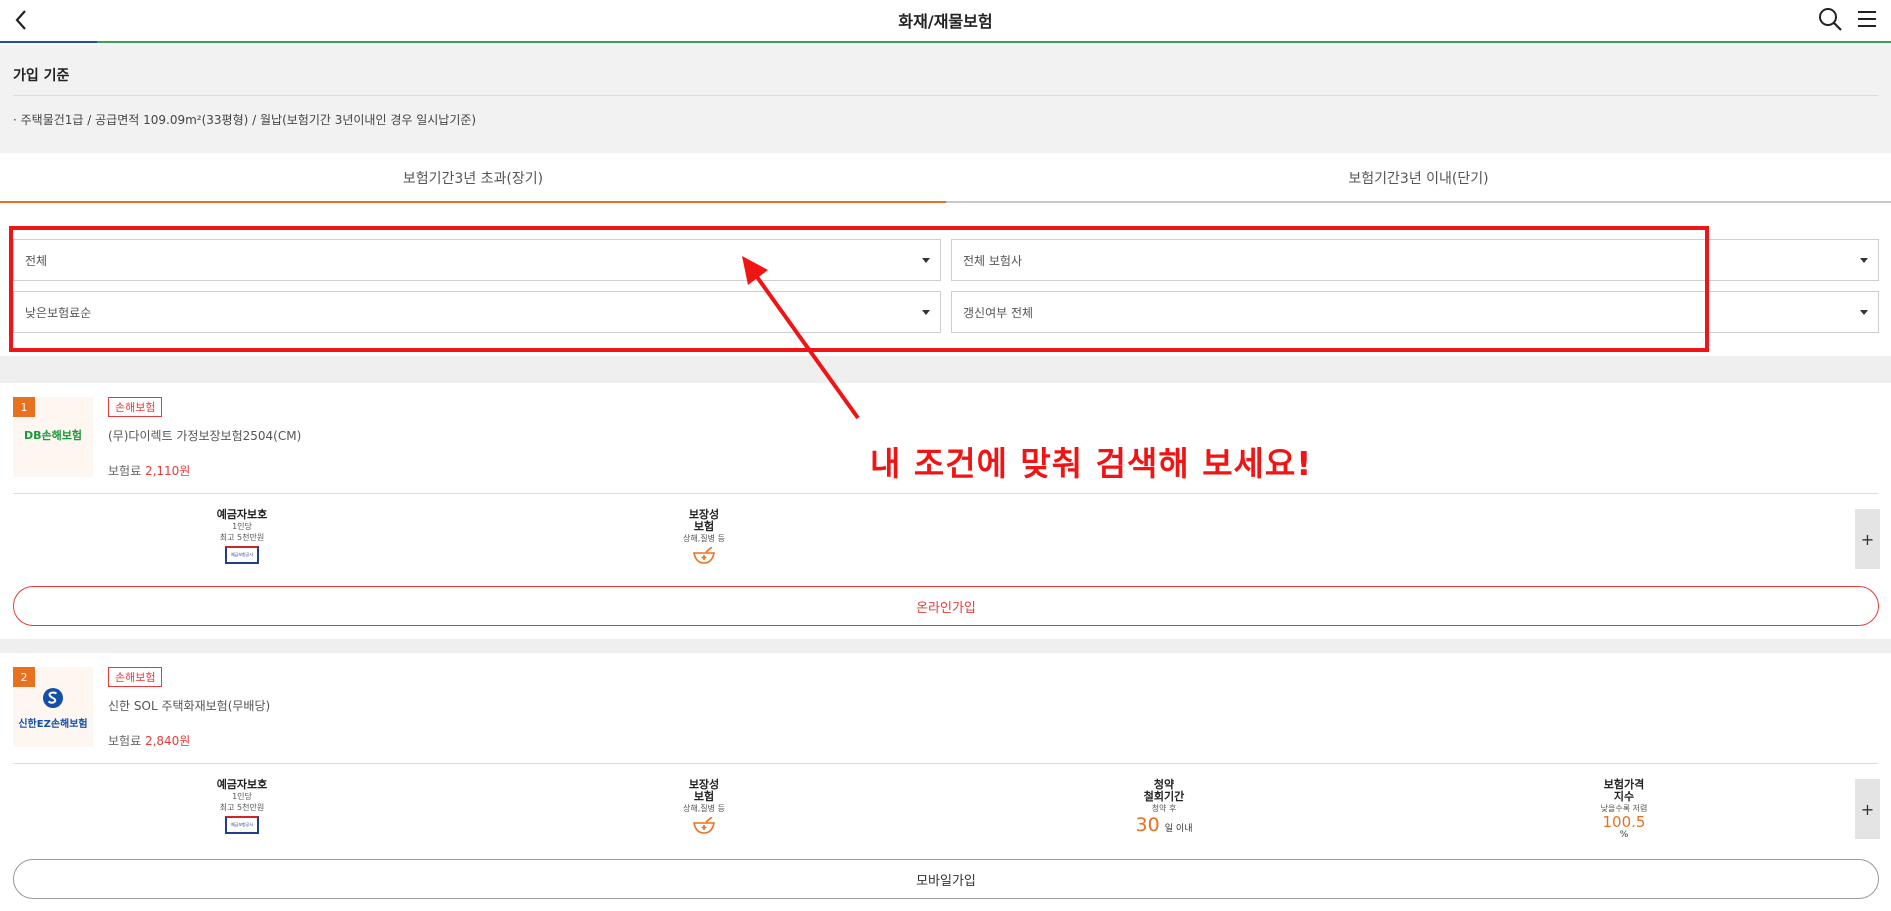 This screenshot has width=1891, height=911. What do you see at coordinates (946, 879) in the screenshot?
I see `mobile-join-button: 모바일가입` at bounding box center [946, 879].